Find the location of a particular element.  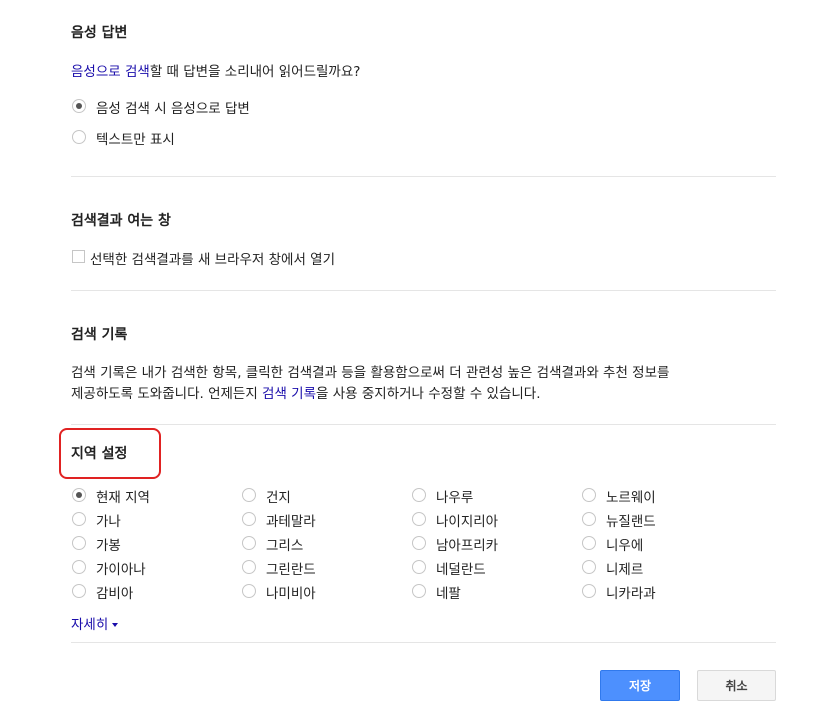

region-label: 감비아 is located at coordinates (115, 594).